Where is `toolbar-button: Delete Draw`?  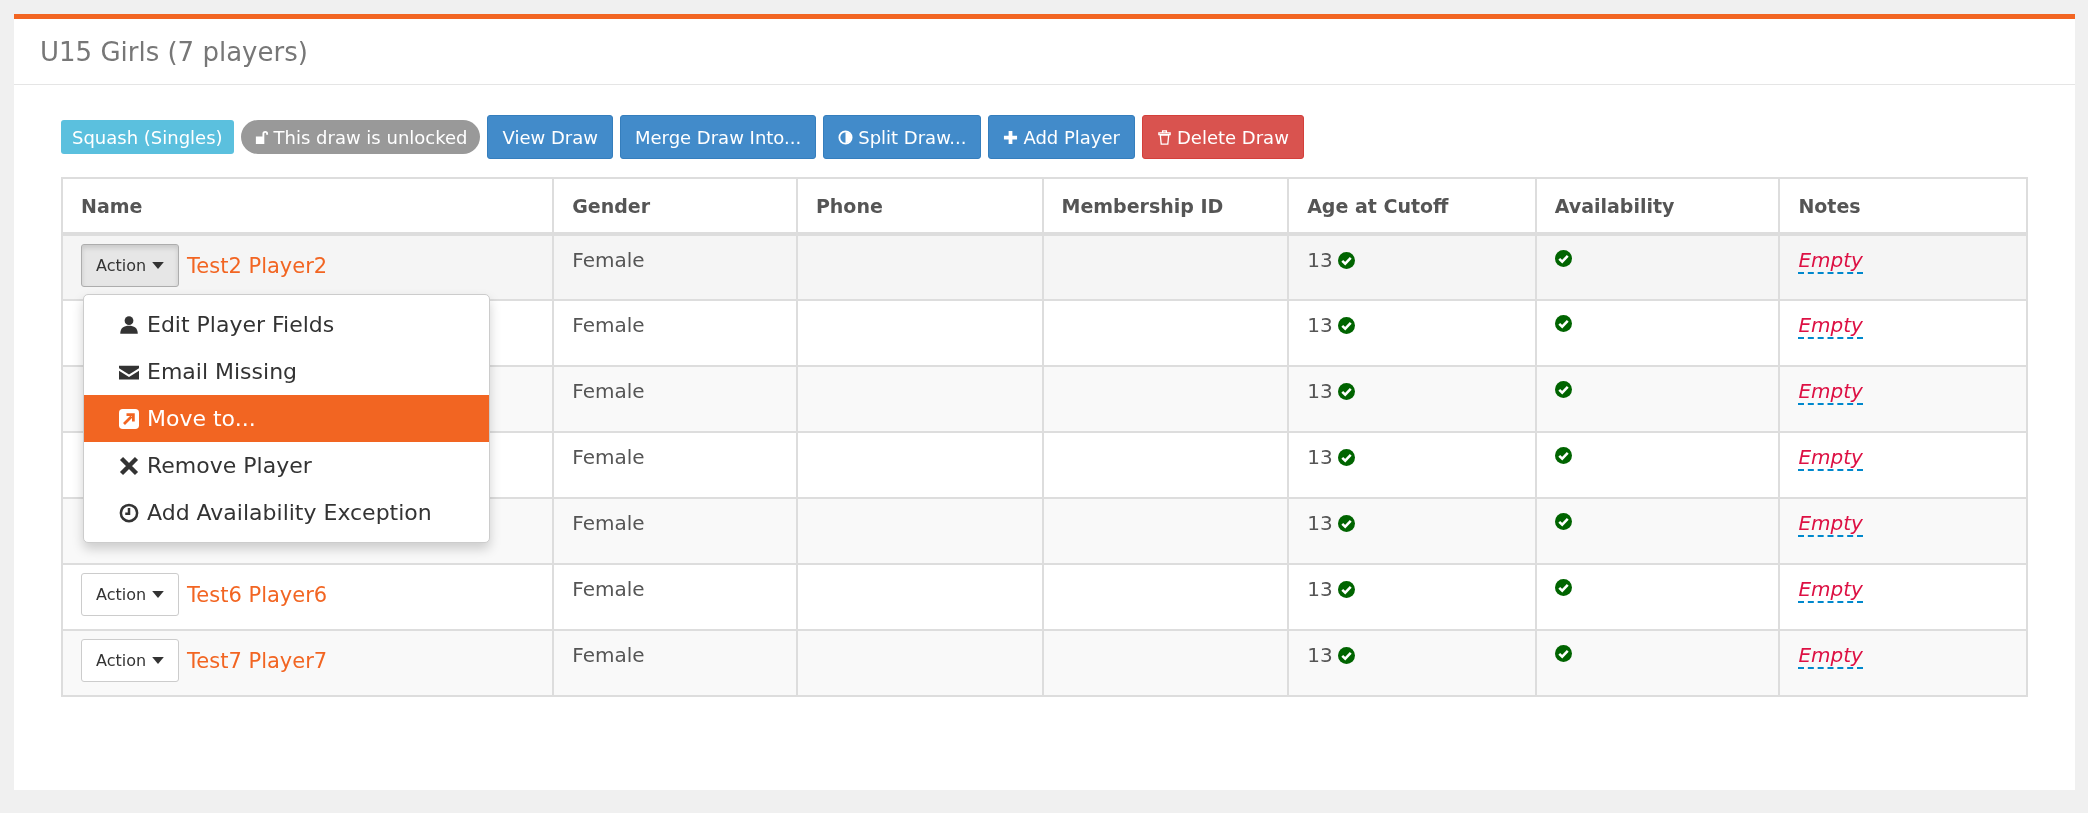 toolbar-button: Delete Draw is located at coordinates (1223, 137).